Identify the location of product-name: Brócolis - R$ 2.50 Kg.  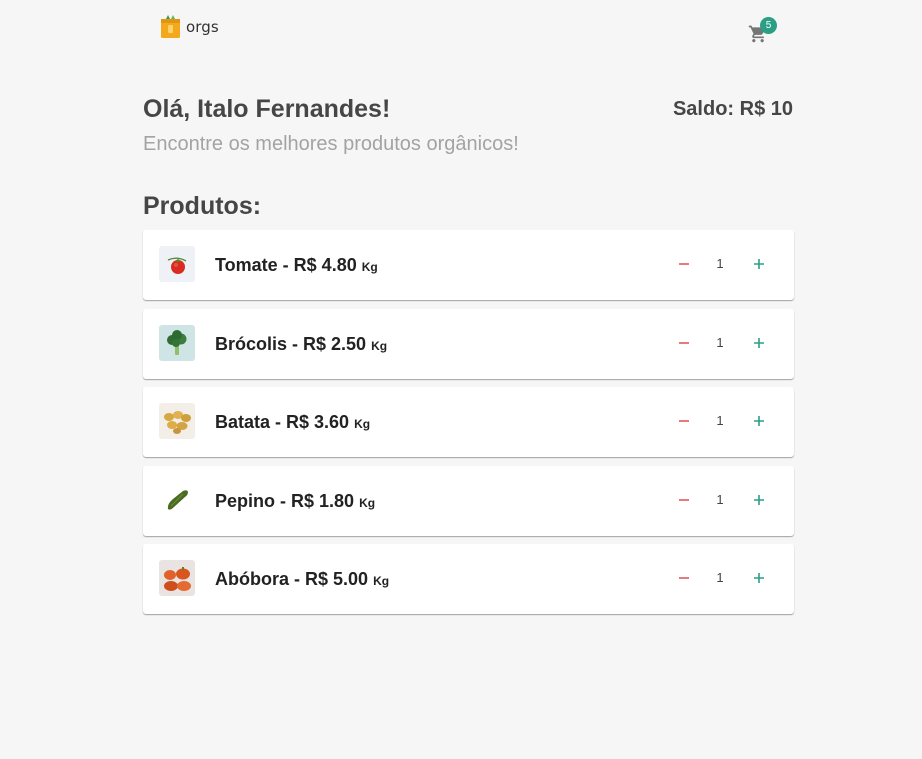
(301, 343).